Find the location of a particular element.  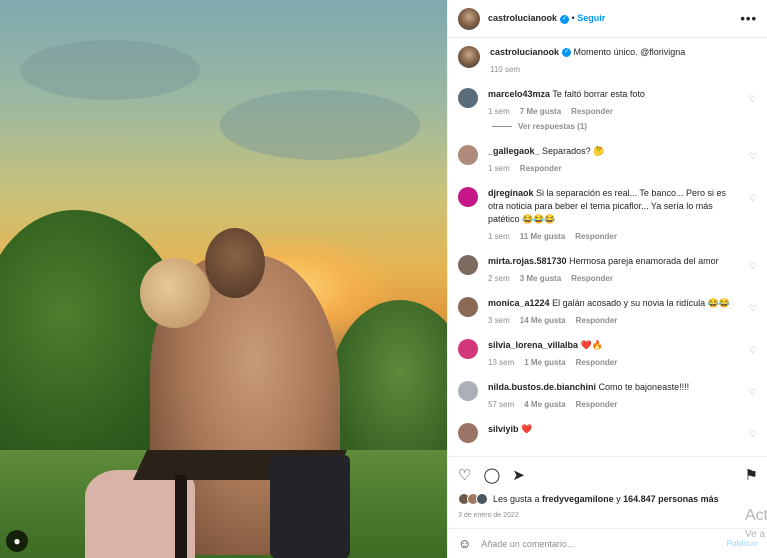

likes-prefix: Les gusta a is located at coordinates (518, 499).